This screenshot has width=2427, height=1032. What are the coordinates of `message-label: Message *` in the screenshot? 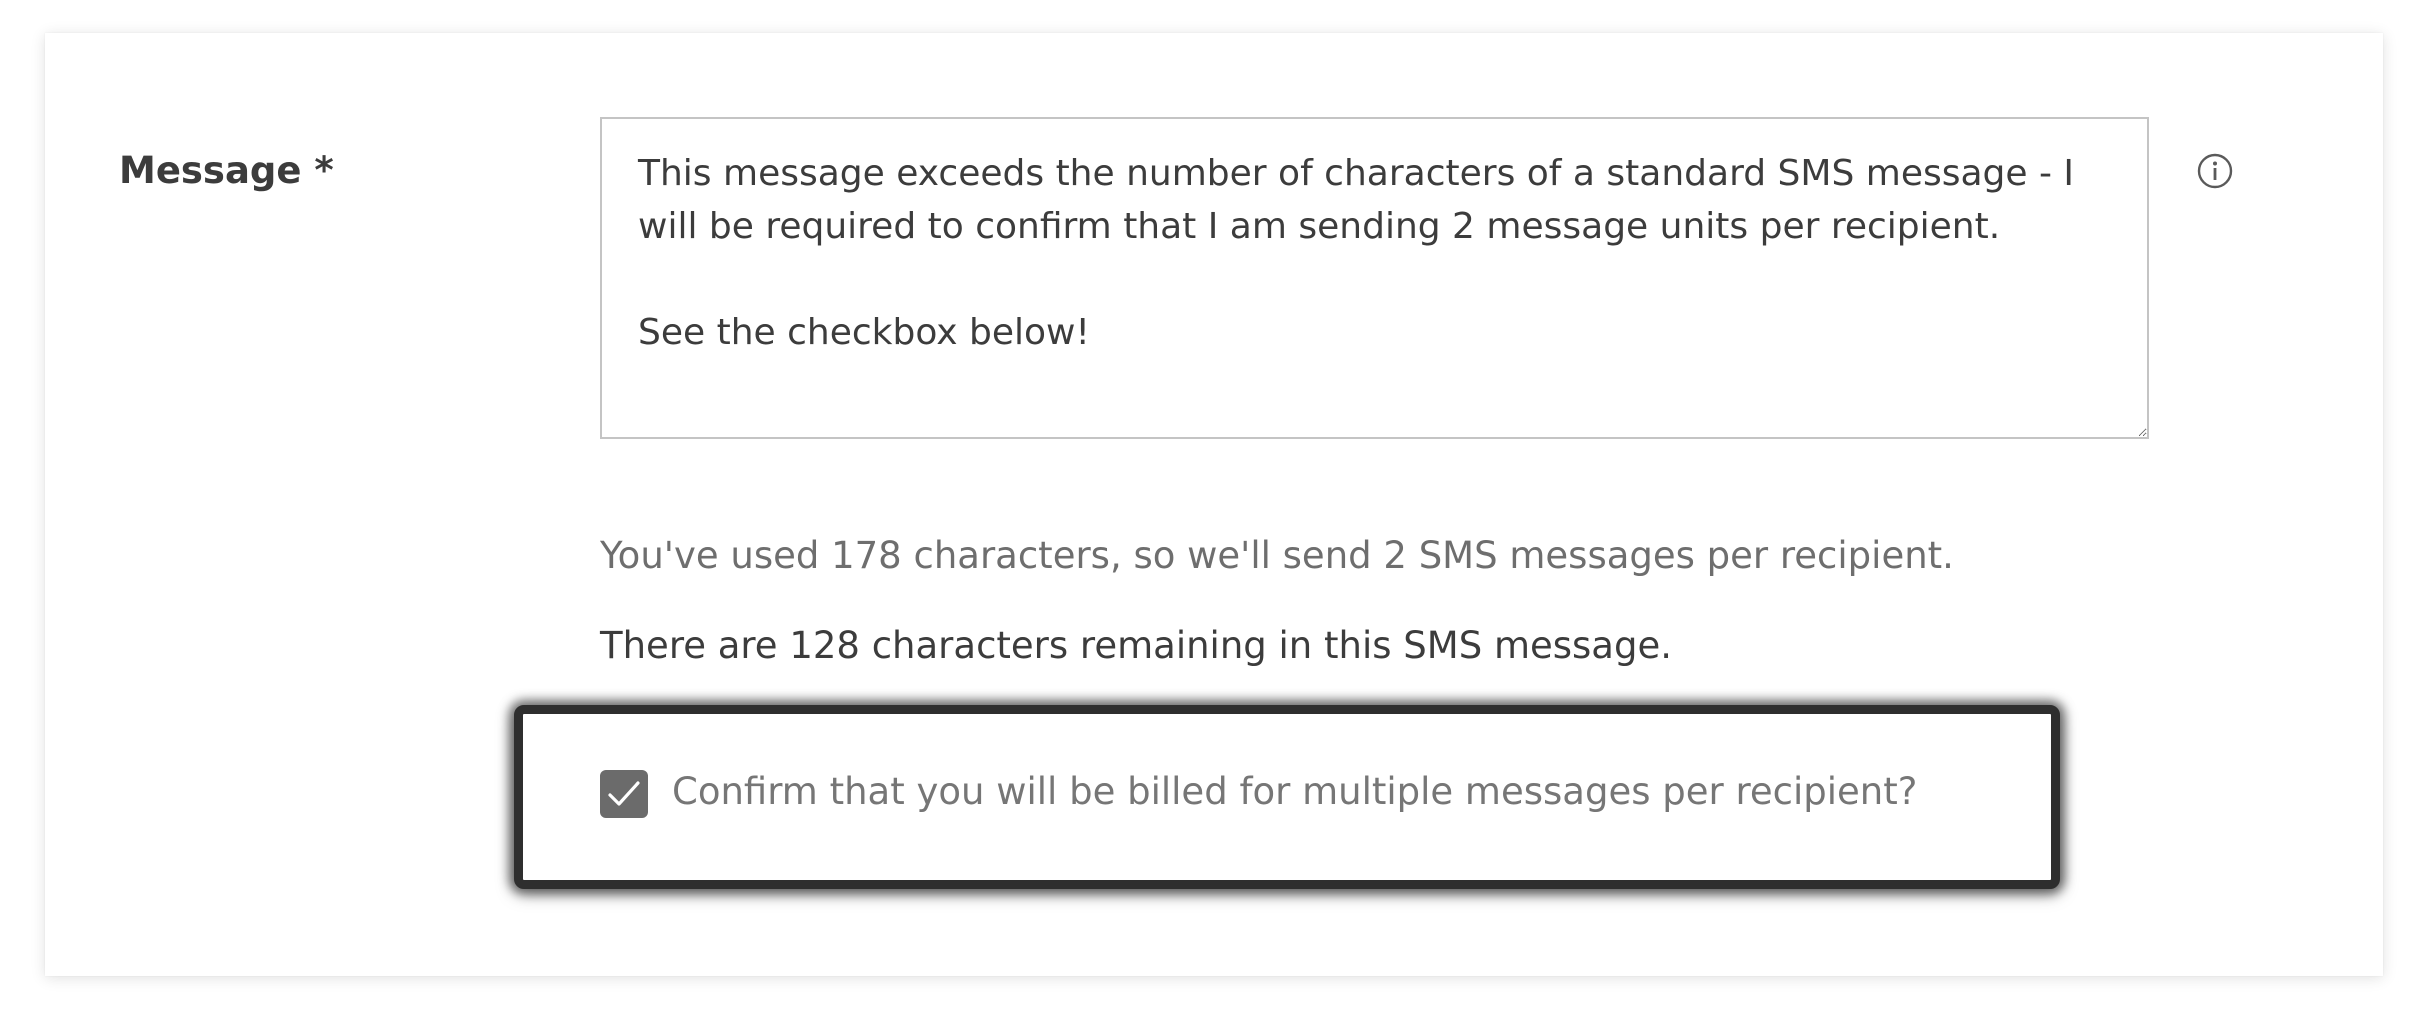 It's located at (226, 170).